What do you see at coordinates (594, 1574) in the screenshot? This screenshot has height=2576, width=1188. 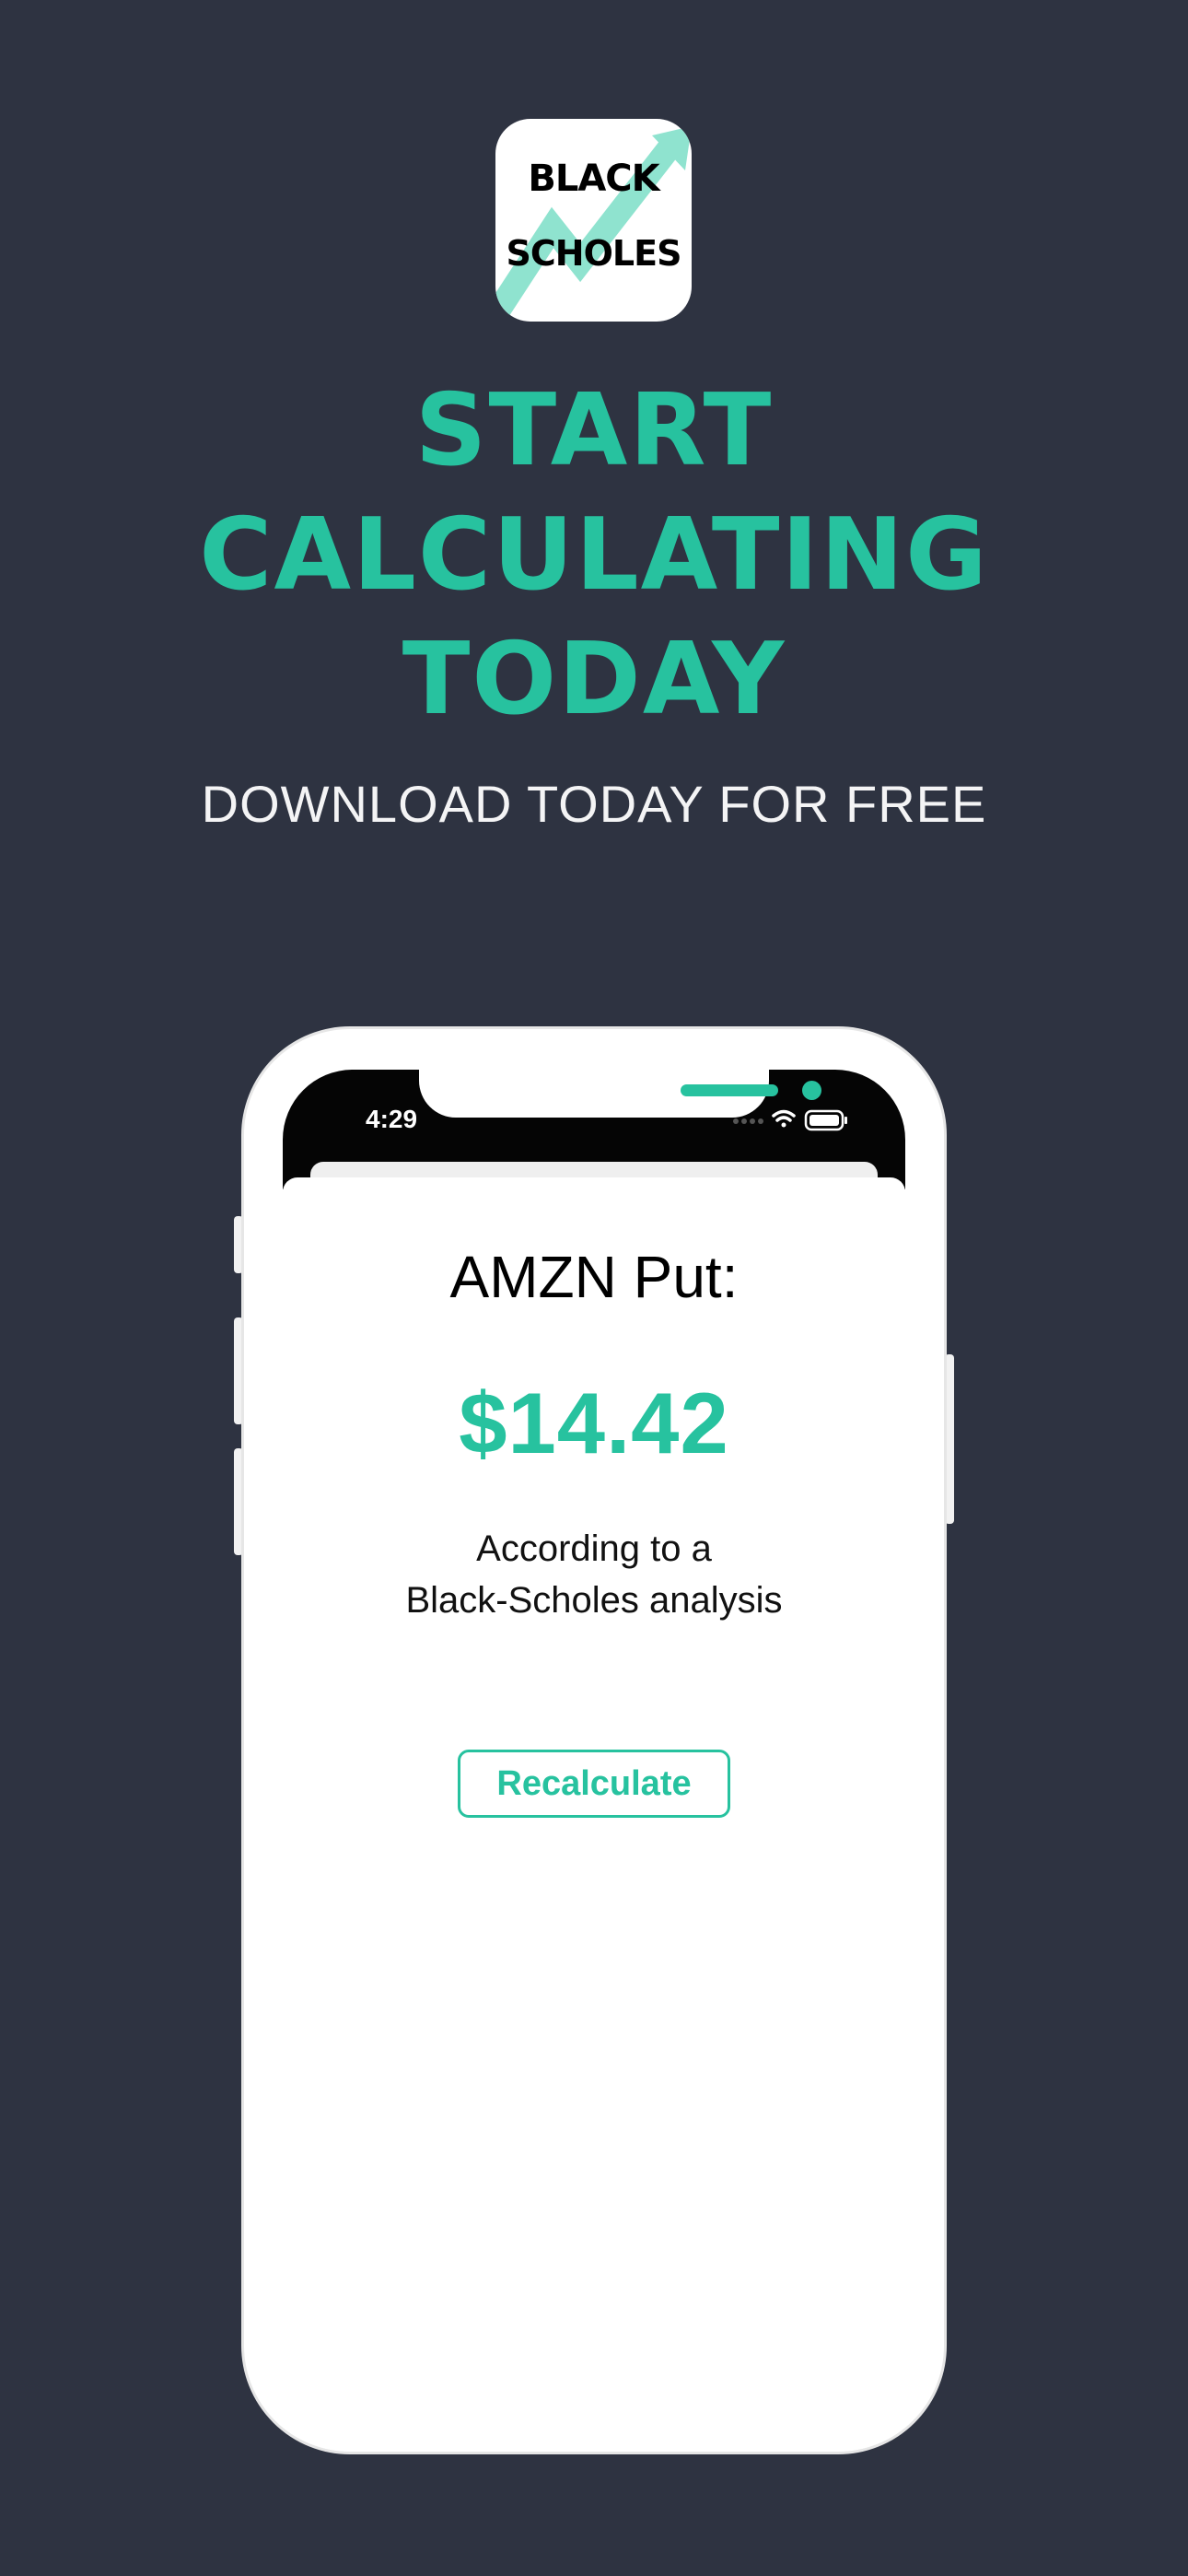 I see `analysis-description: According to a Black-Scholes analysis` at bounding box center [594, 1574].